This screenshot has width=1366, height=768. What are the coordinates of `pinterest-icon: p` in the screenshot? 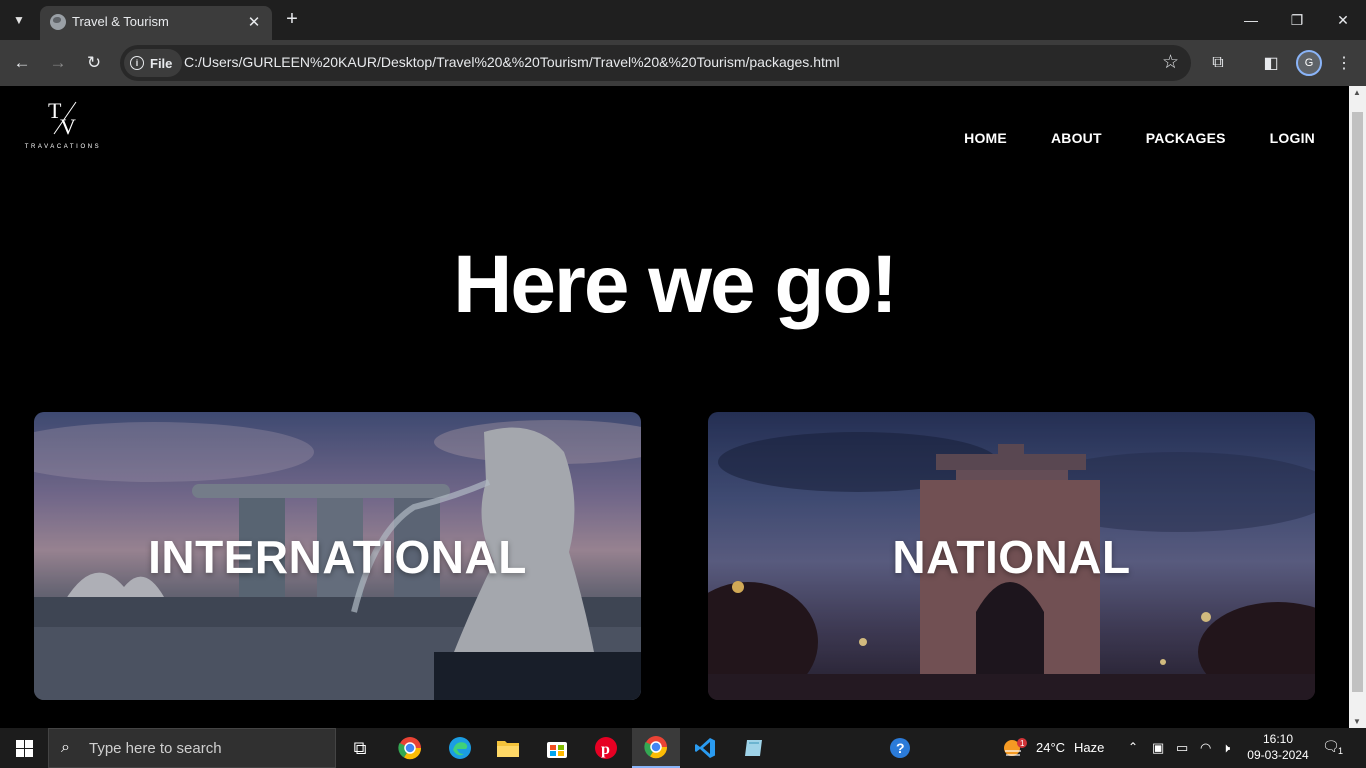 It's located at (606, 748).